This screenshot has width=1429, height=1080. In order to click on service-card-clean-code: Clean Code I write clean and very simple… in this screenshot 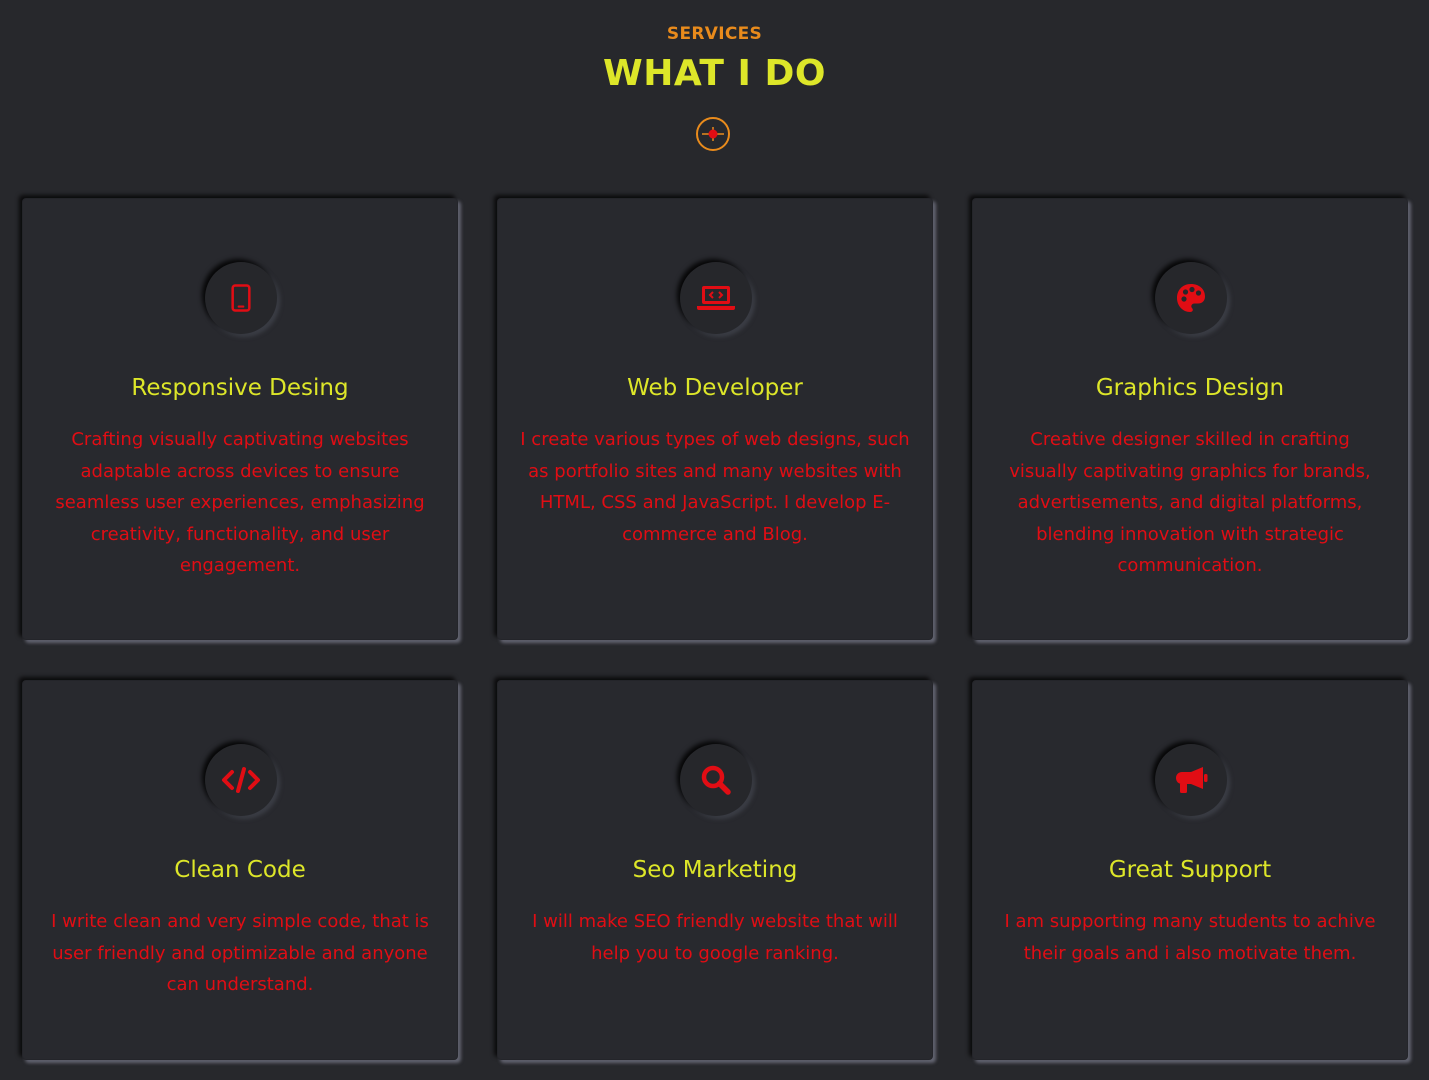, I will do `click(240, 870)`.